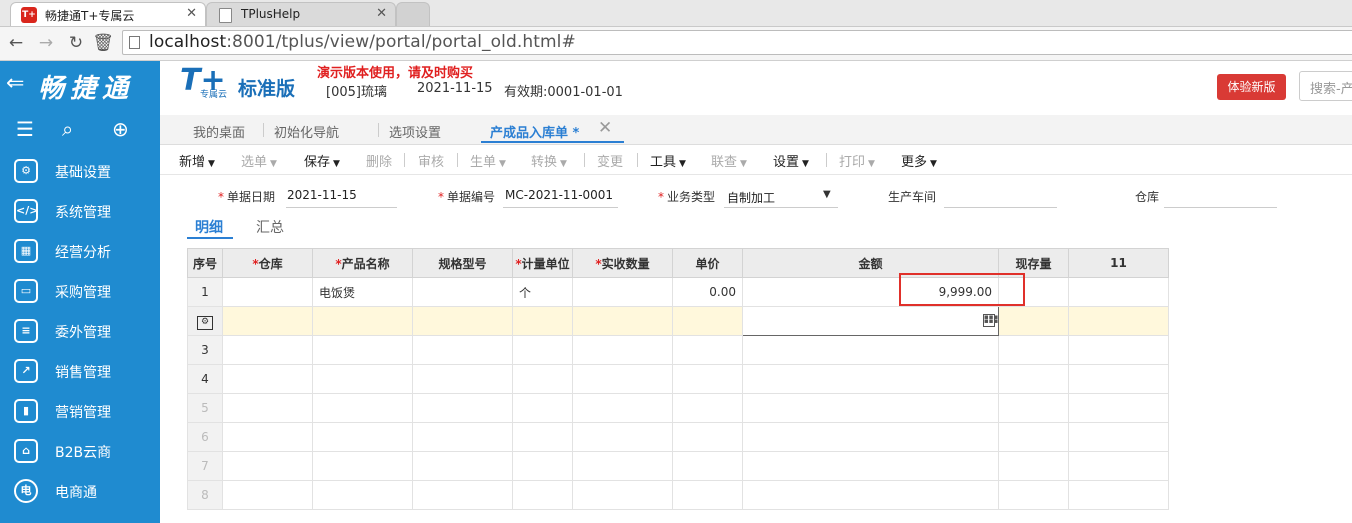  I want to click on table-row: 6, so click(678, 437).